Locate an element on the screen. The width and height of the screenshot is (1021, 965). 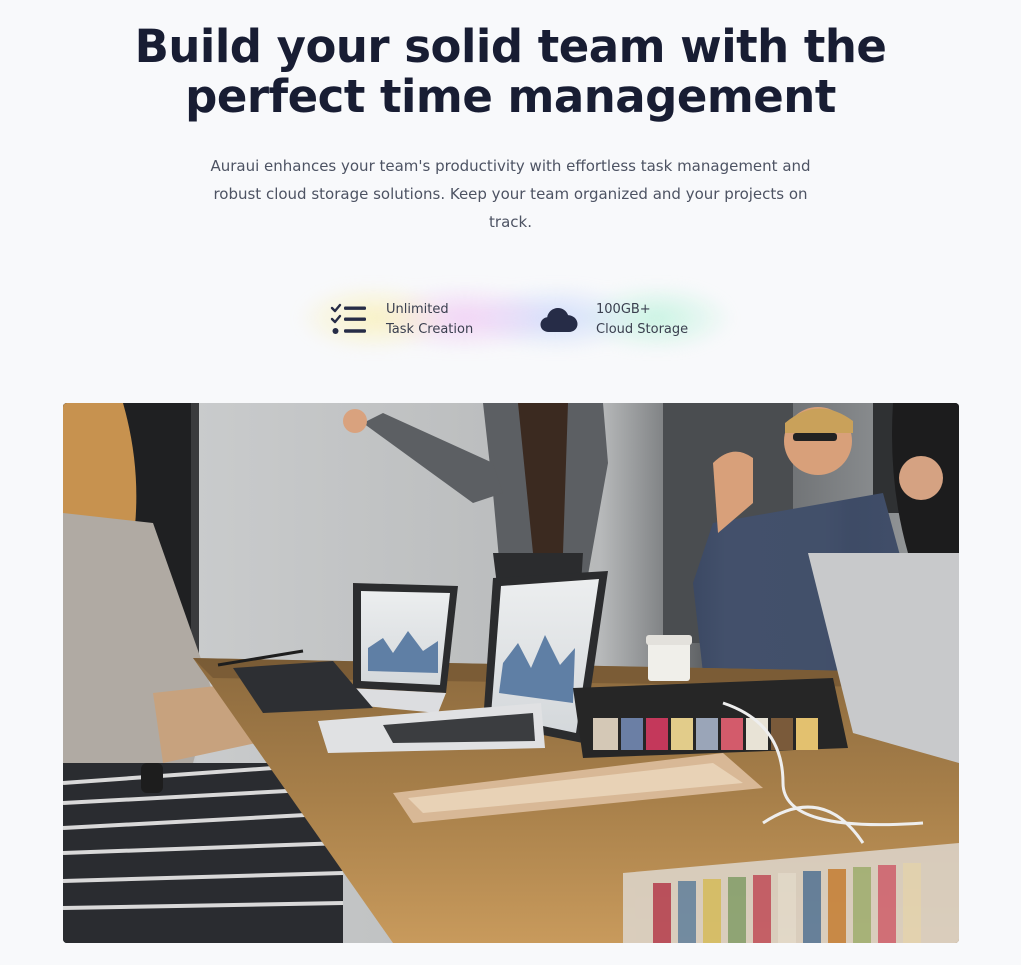
feature-title: 100GB+ is located at coordinates (623, 309).